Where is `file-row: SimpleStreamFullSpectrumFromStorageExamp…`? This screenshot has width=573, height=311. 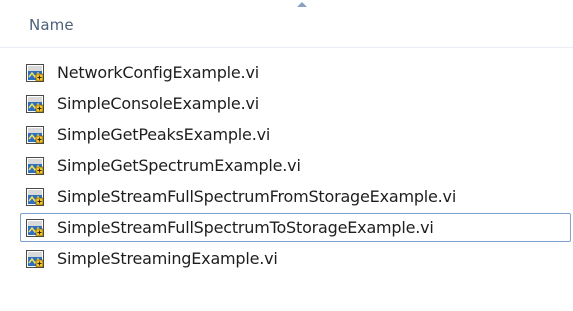 file-row: SimpleStreamFullSpectrumFromStorageExamp… is located at coordinates (295, 196).